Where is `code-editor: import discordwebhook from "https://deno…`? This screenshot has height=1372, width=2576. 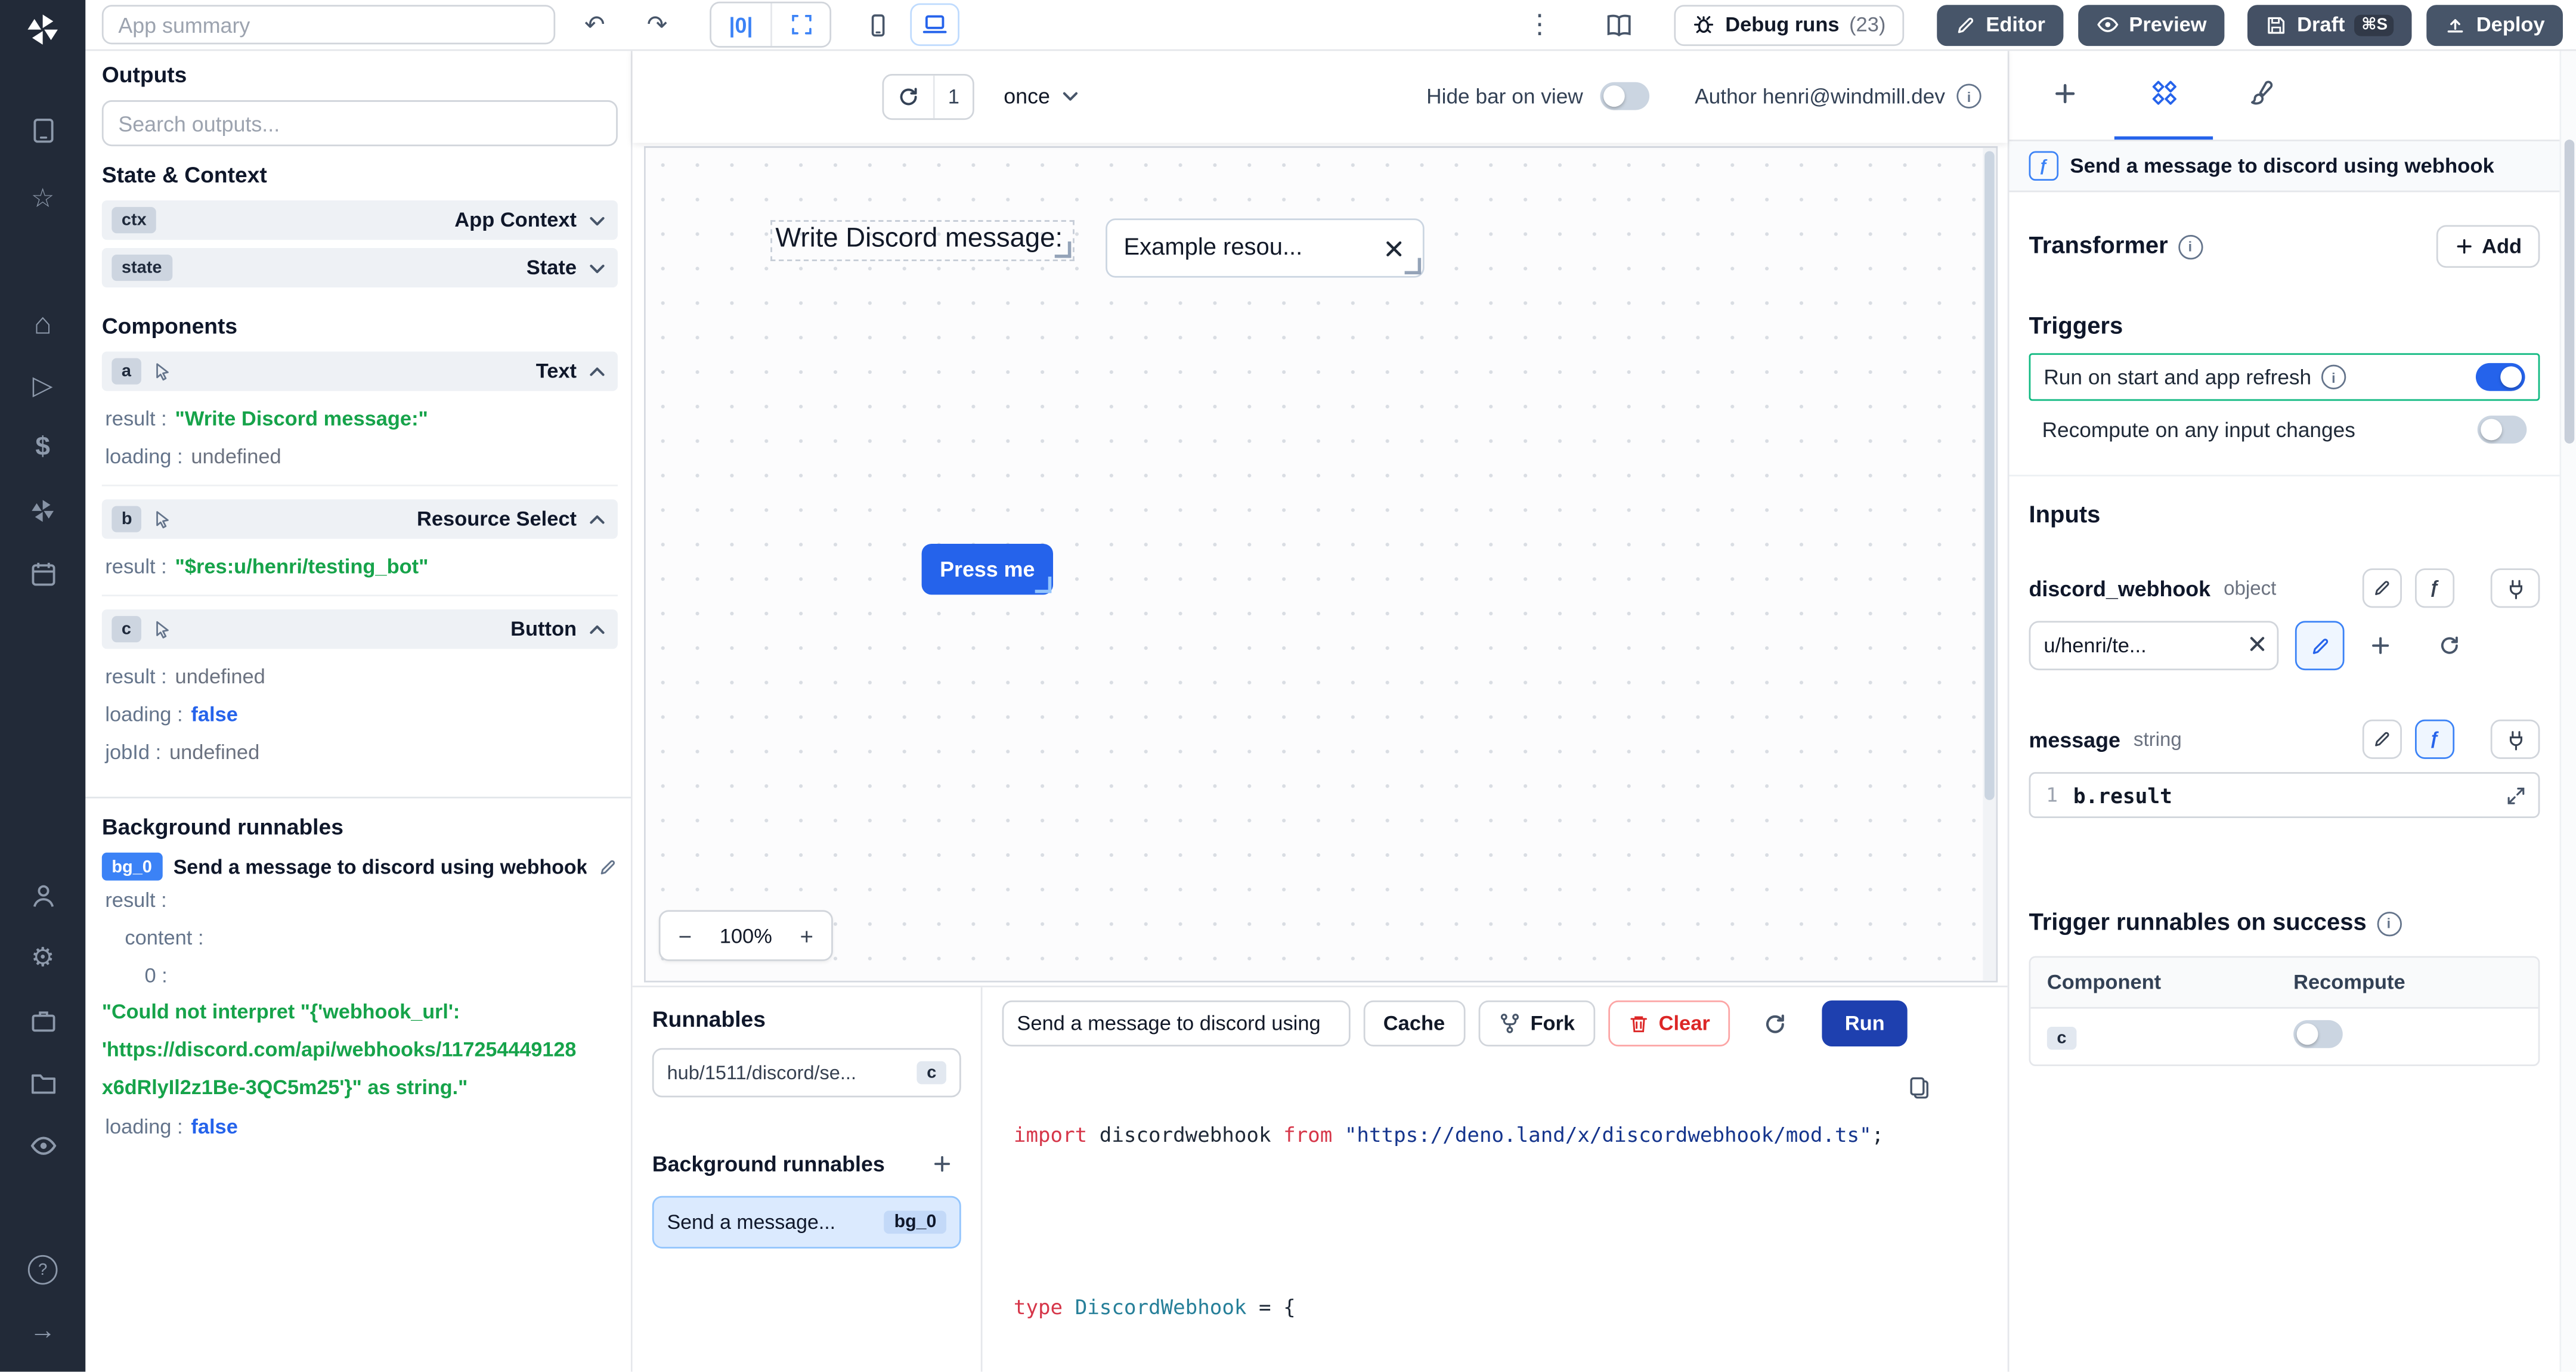 code-editor: import discordwebhook from "https://deno… is located at coordinates (1495, 1194).